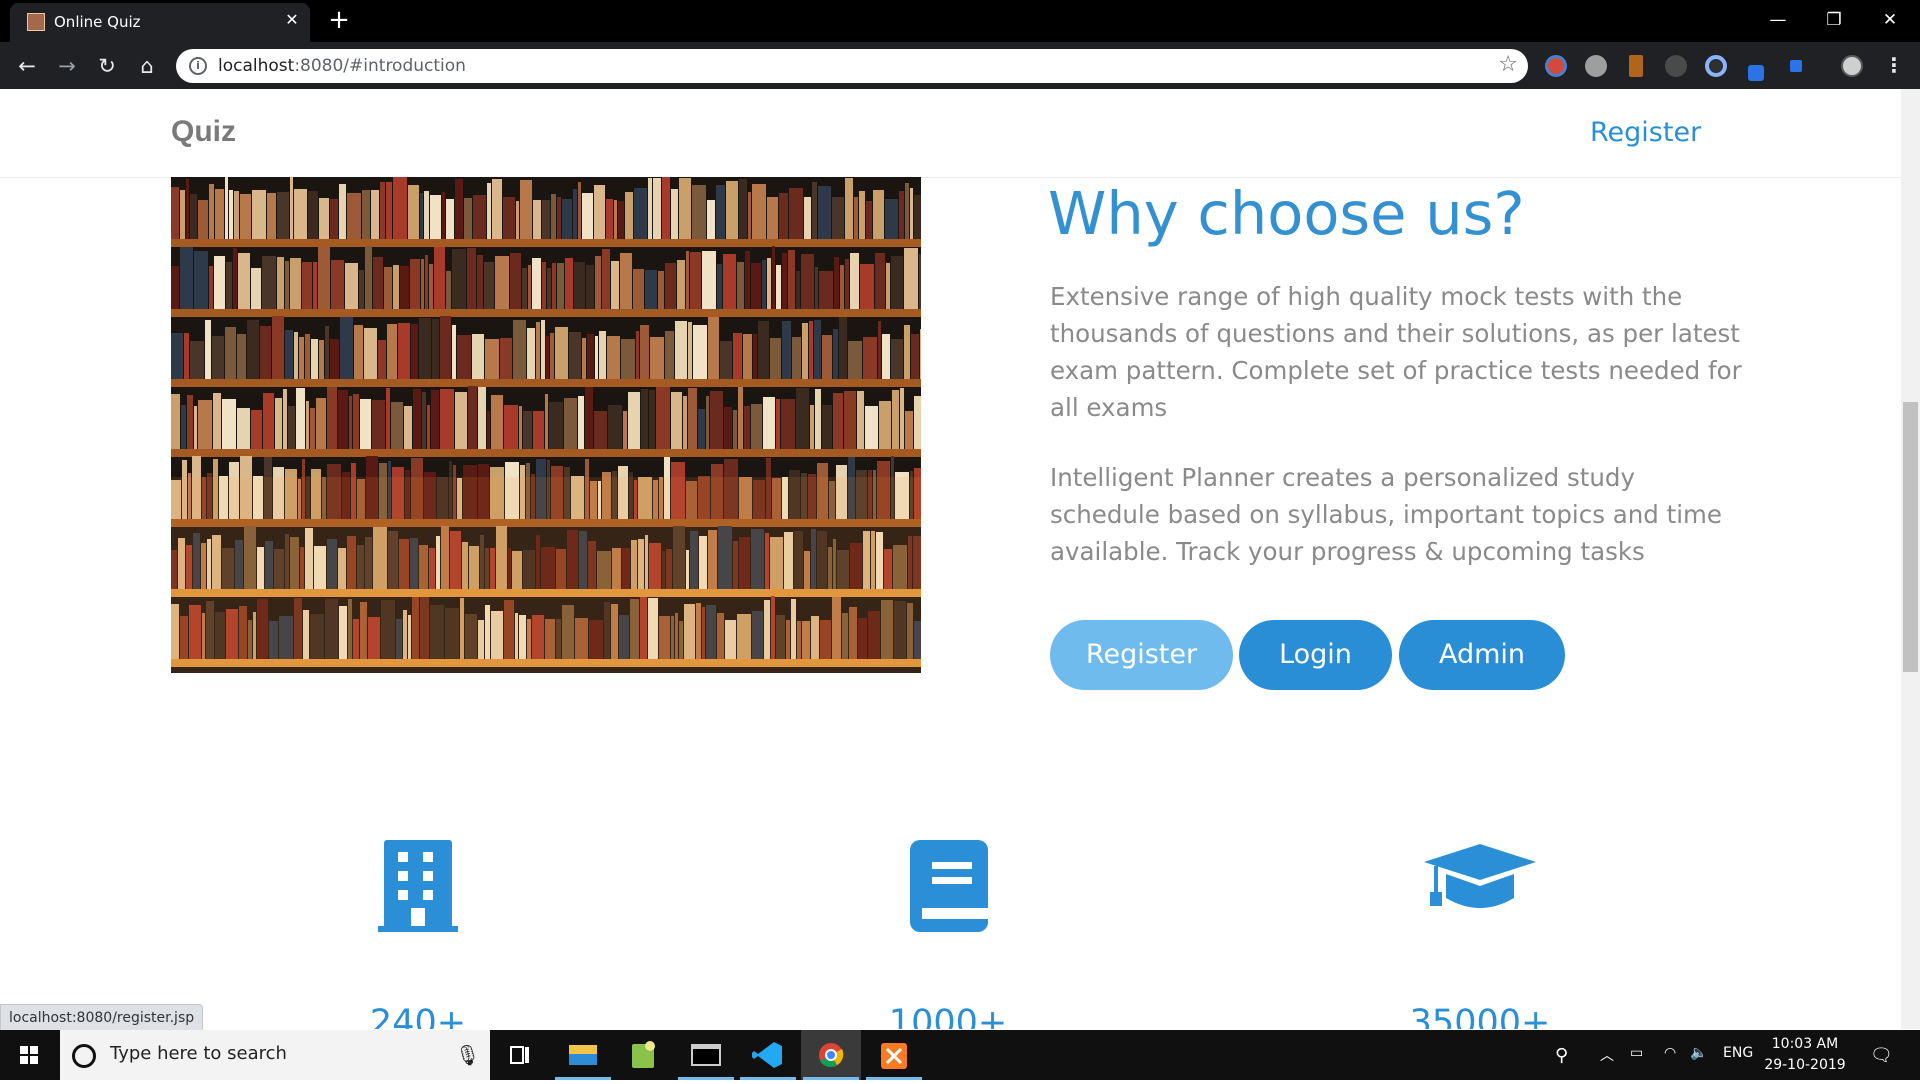 The height and width of the screenshot is (1084, 1920). I want to click on windows-start-icon, so click(30, 1055).